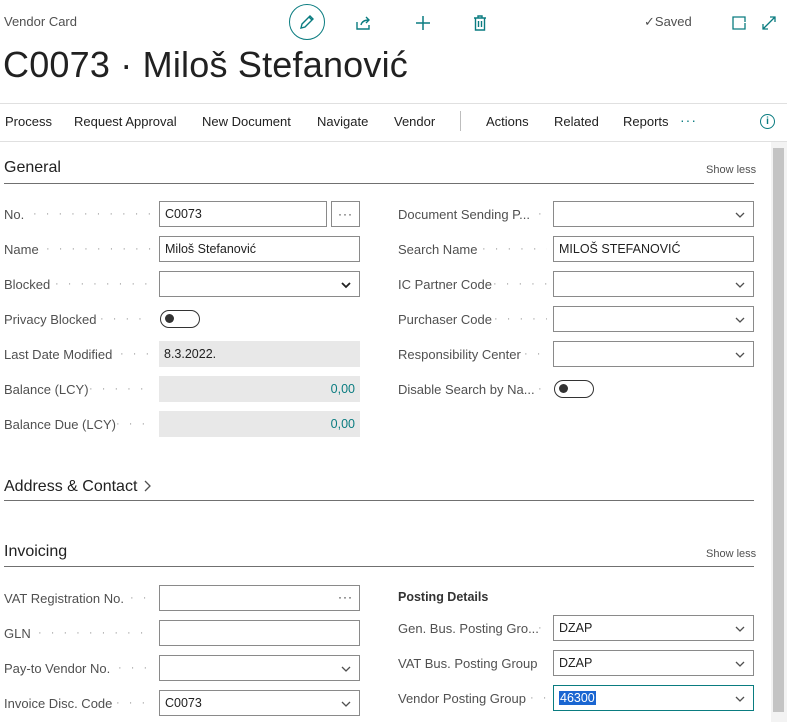 The width and height of the screenshot is (787, 722). Describe the element at coordinates (259, 389) in the screenshot. I see `balance-lcy-value: 0,00` at that location.